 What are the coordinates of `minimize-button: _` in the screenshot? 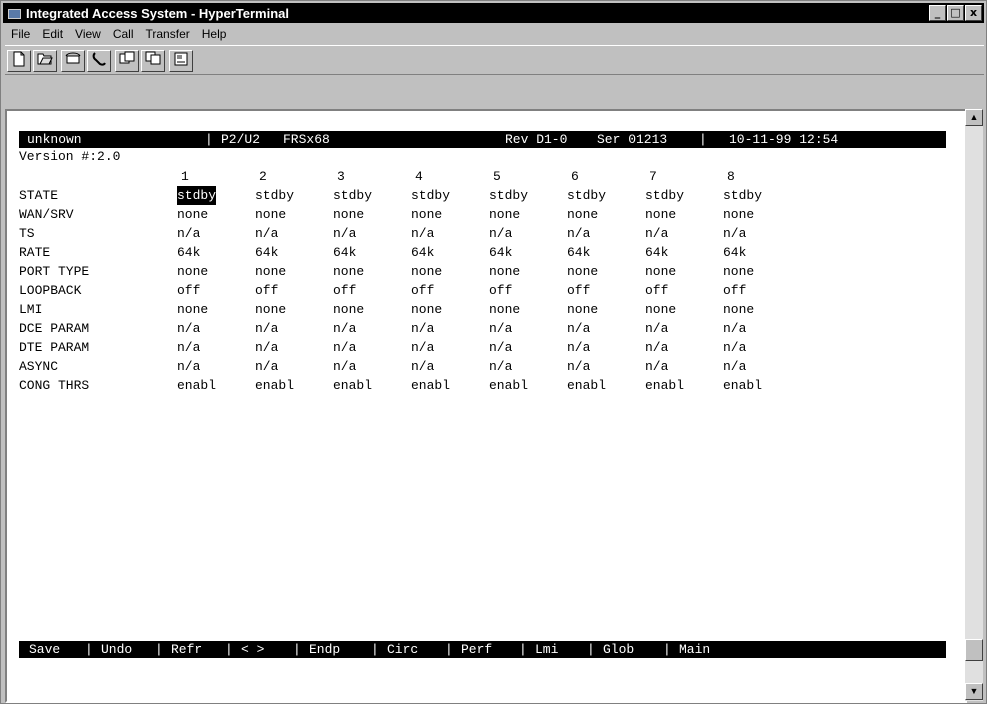 It's located at (937, 13).